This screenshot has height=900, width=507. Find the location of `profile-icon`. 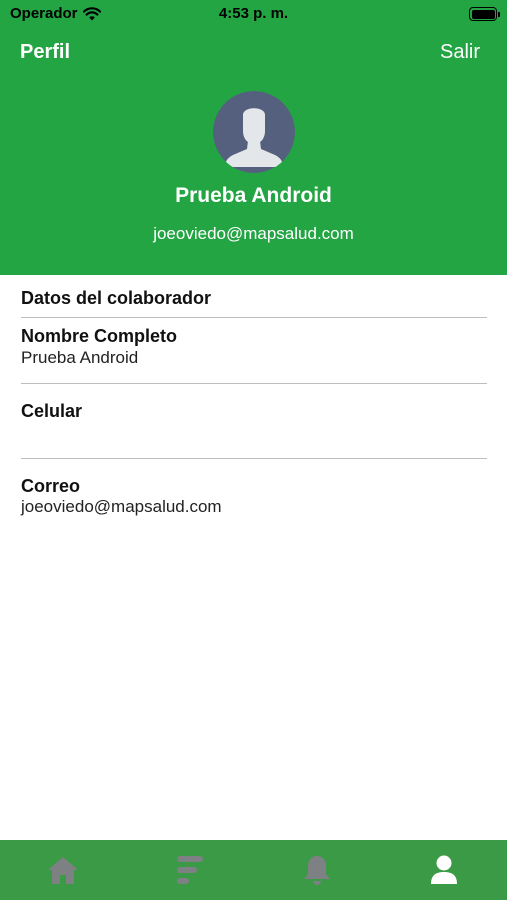

profile-icon is located at coordinates (443, 869).